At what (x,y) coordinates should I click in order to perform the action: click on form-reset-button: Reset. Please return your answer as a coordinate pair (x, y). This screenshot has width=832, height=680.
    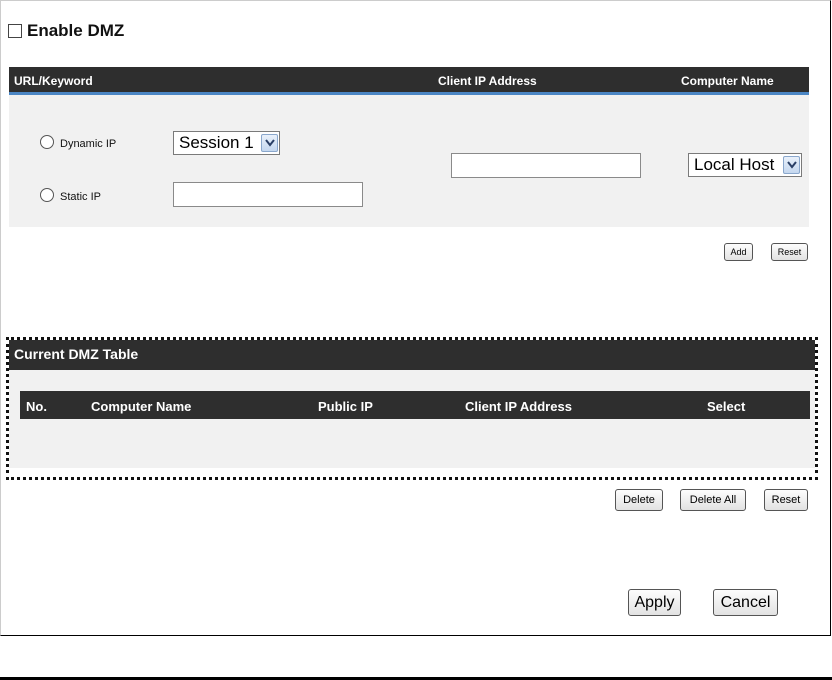
    Looking at the image, I should click on (789, 252).